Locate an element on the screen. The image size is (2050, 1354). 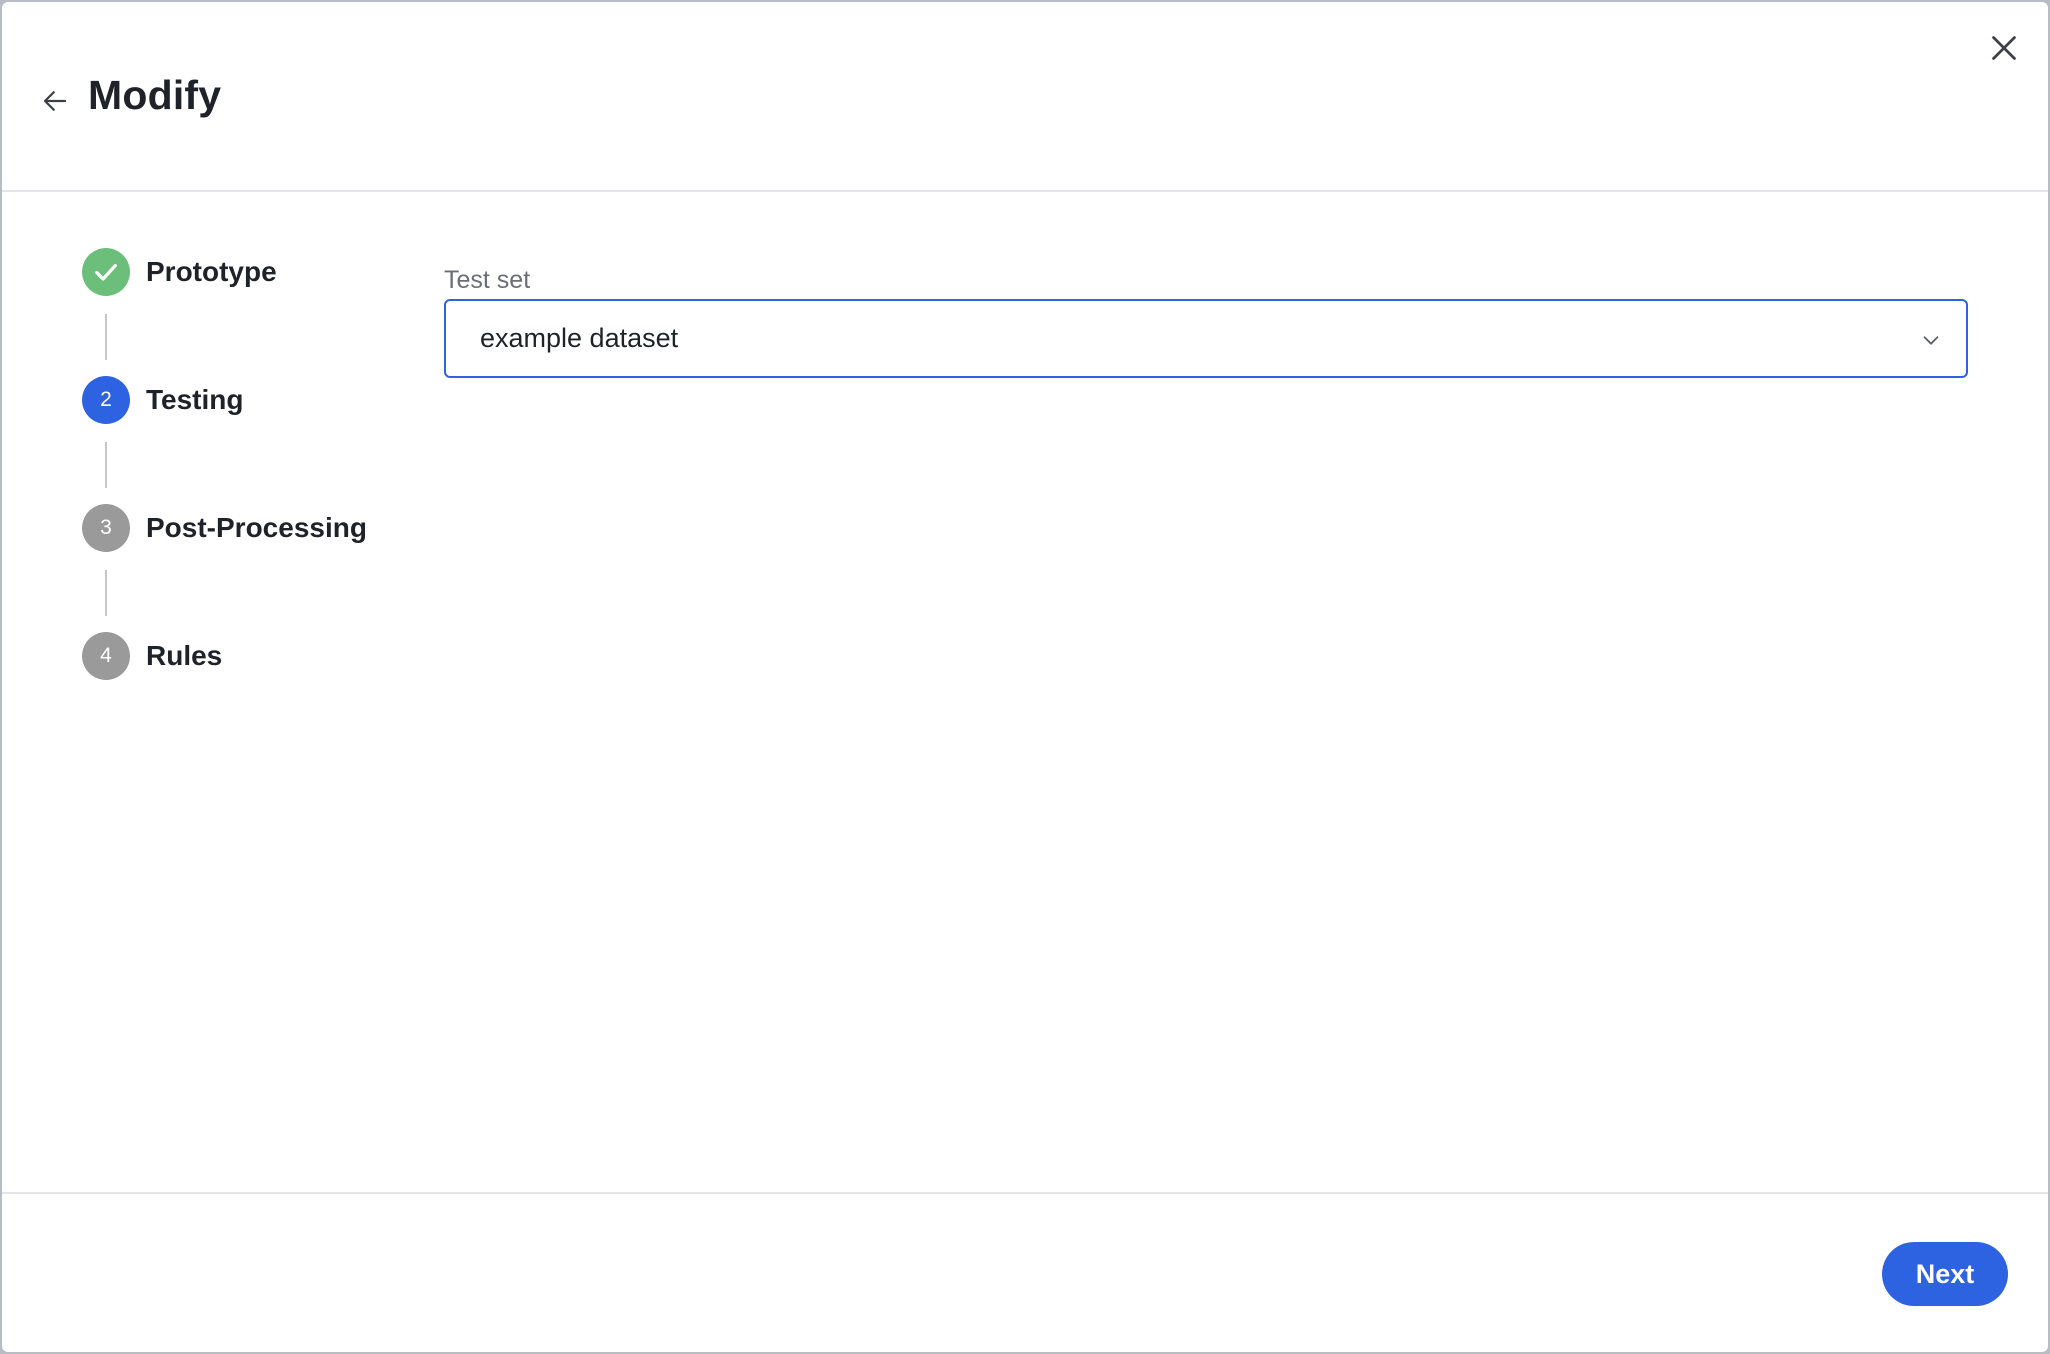
step-completed-circle is located at coordinates (106, 272).